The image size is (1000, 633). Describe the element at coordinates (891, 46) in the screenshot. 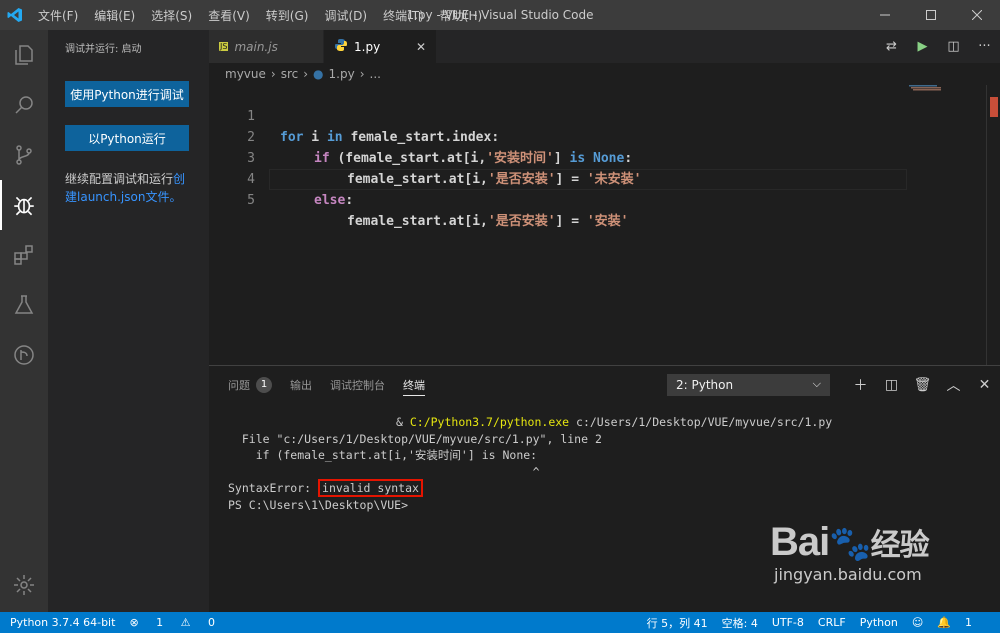

I see `compare-changes-icon: ⇄` at that location.